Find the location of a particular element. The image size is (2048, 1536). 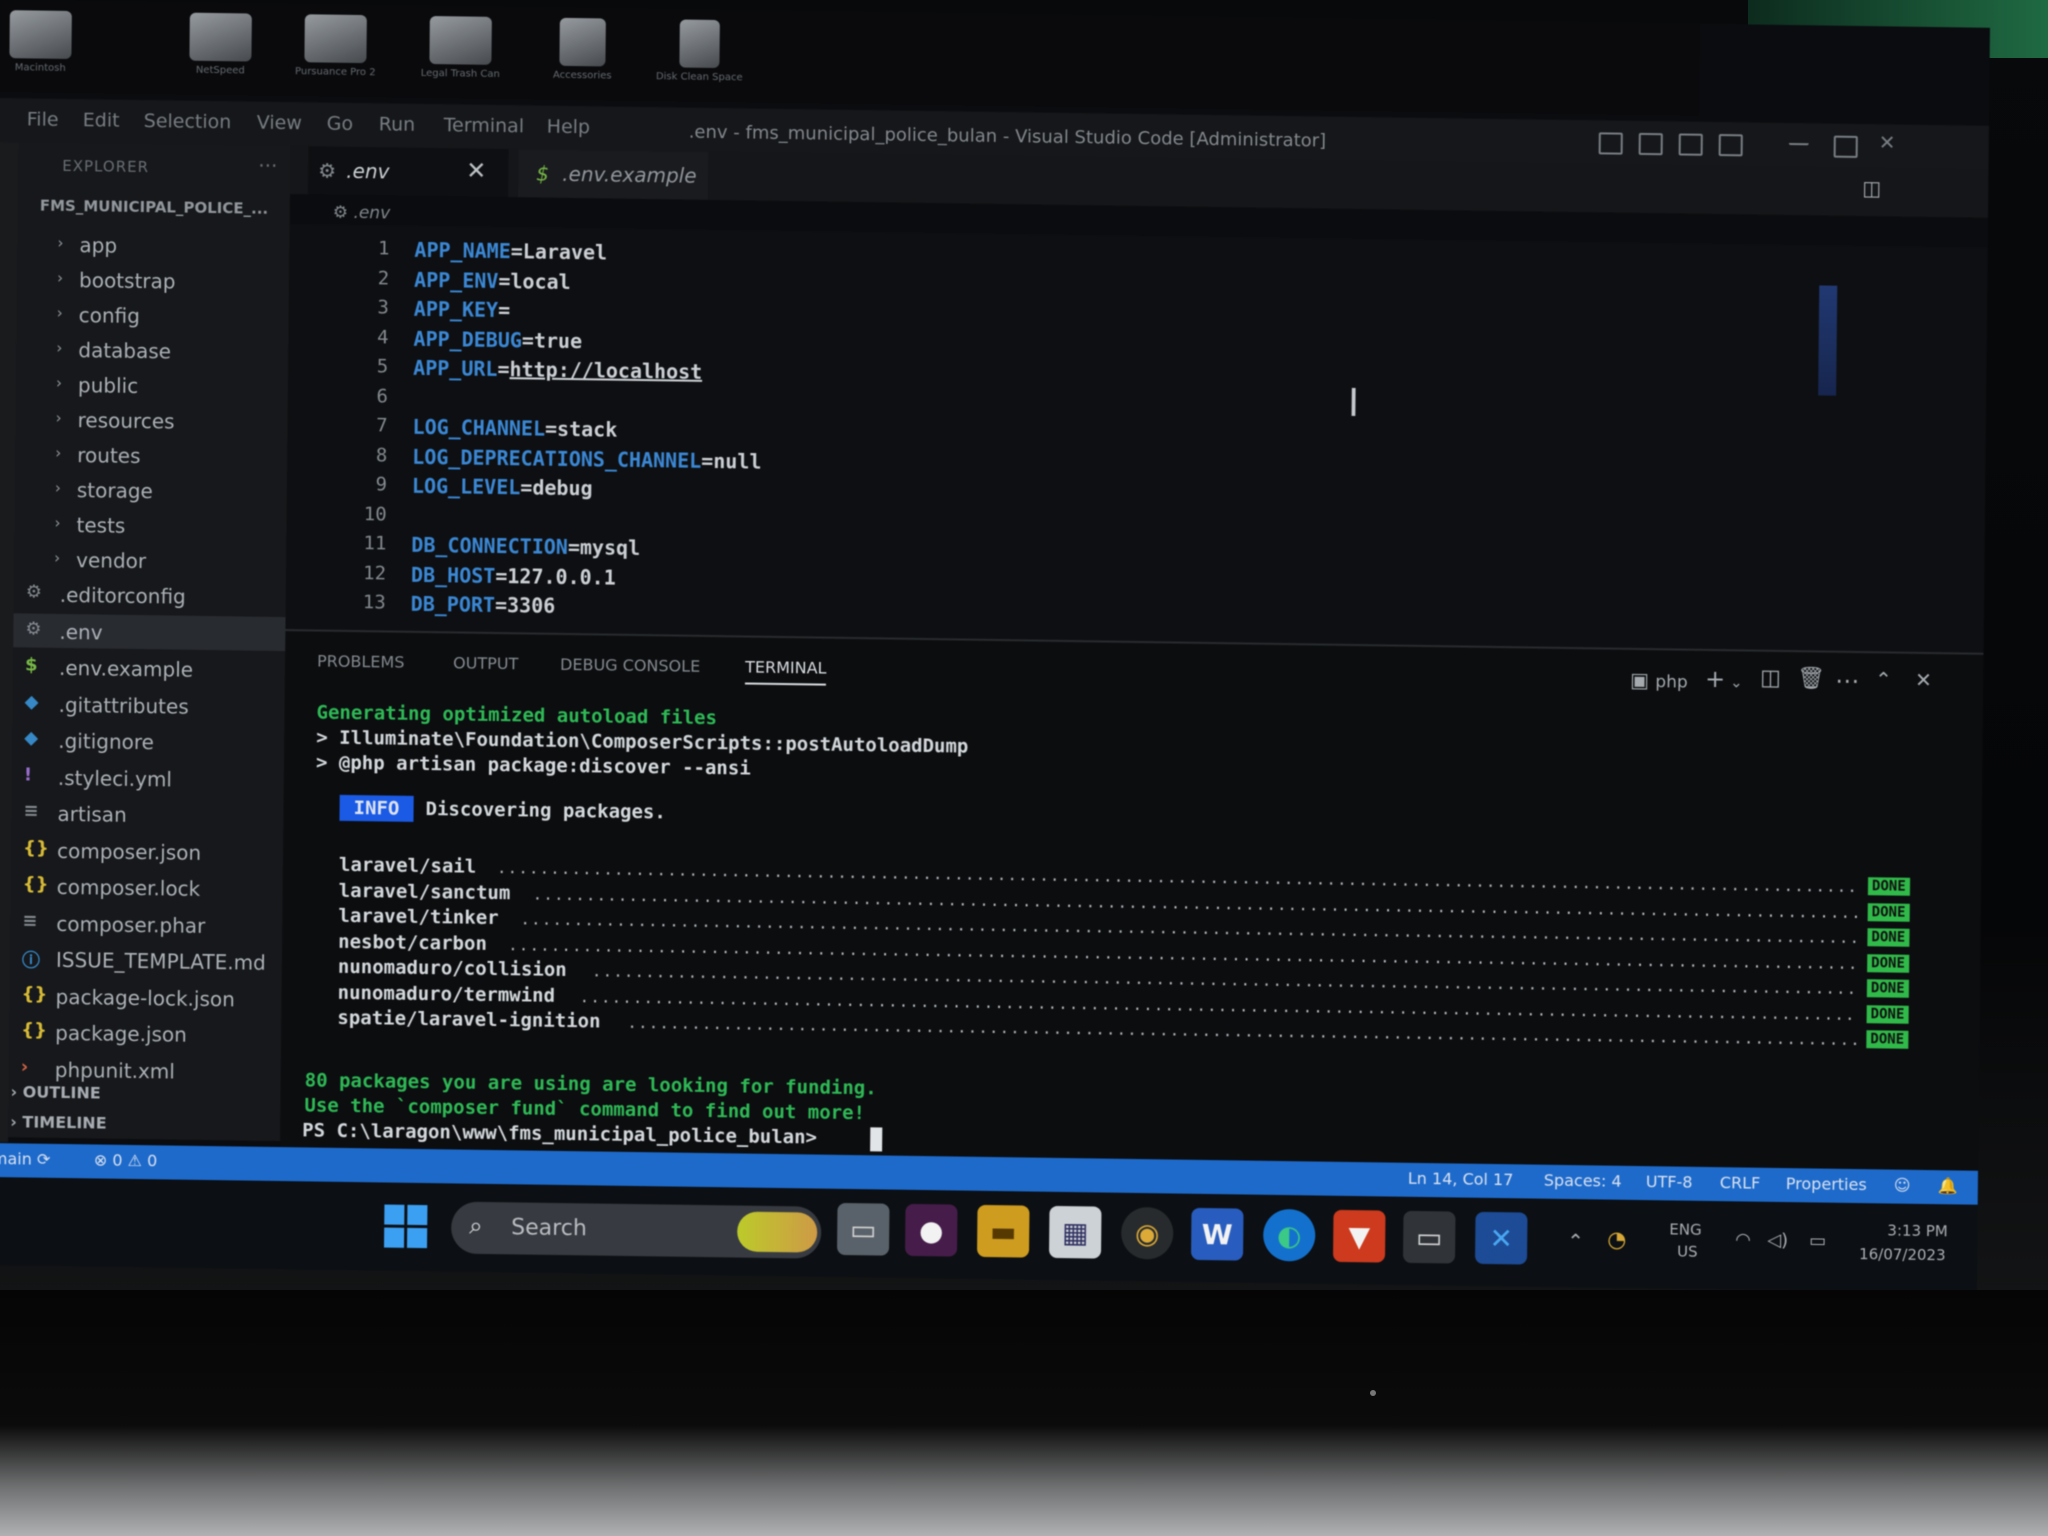

folder-config: › config is located at coordinates (153, 315).